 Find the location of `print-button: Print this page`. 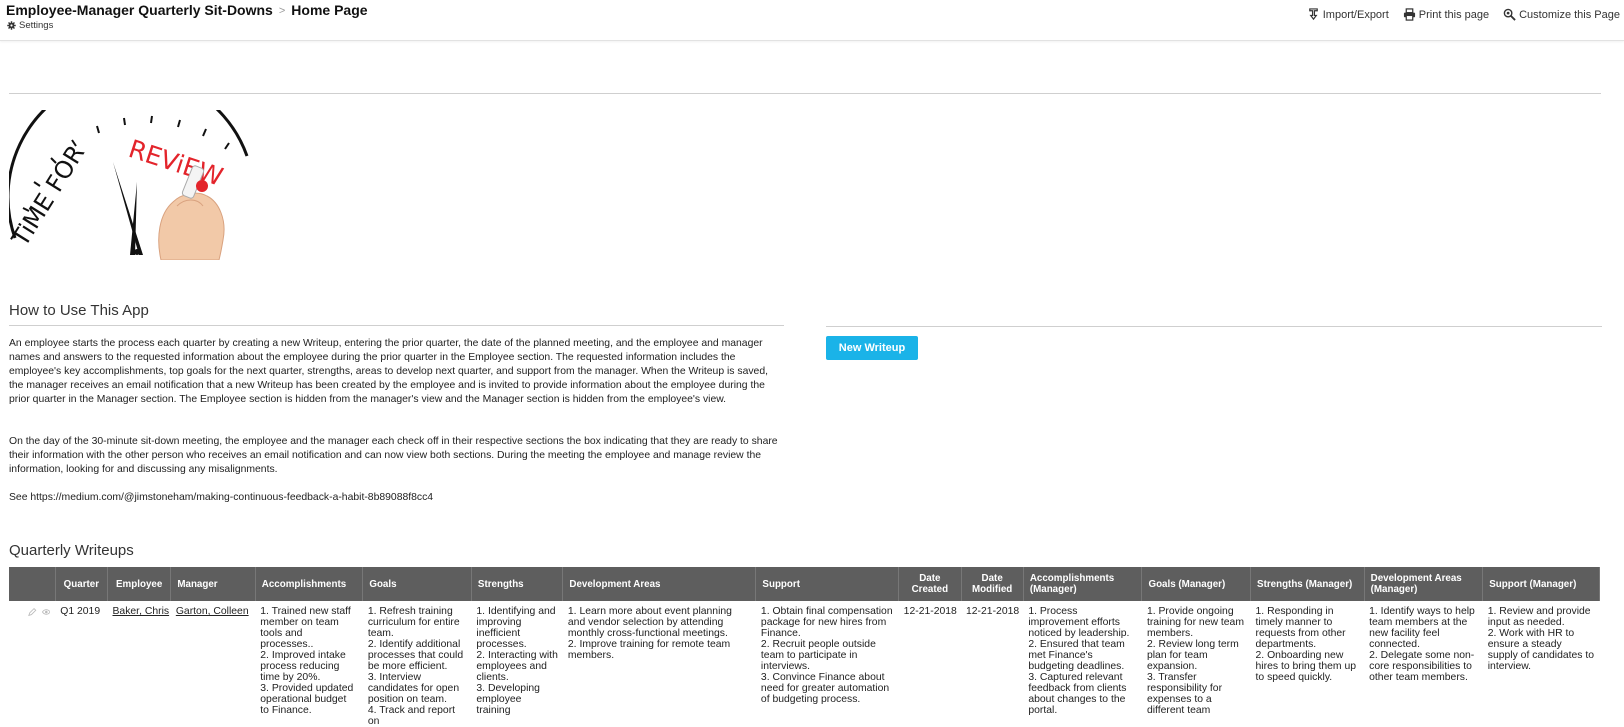

print-button: Print this page is located at coordinates (1446, 14).